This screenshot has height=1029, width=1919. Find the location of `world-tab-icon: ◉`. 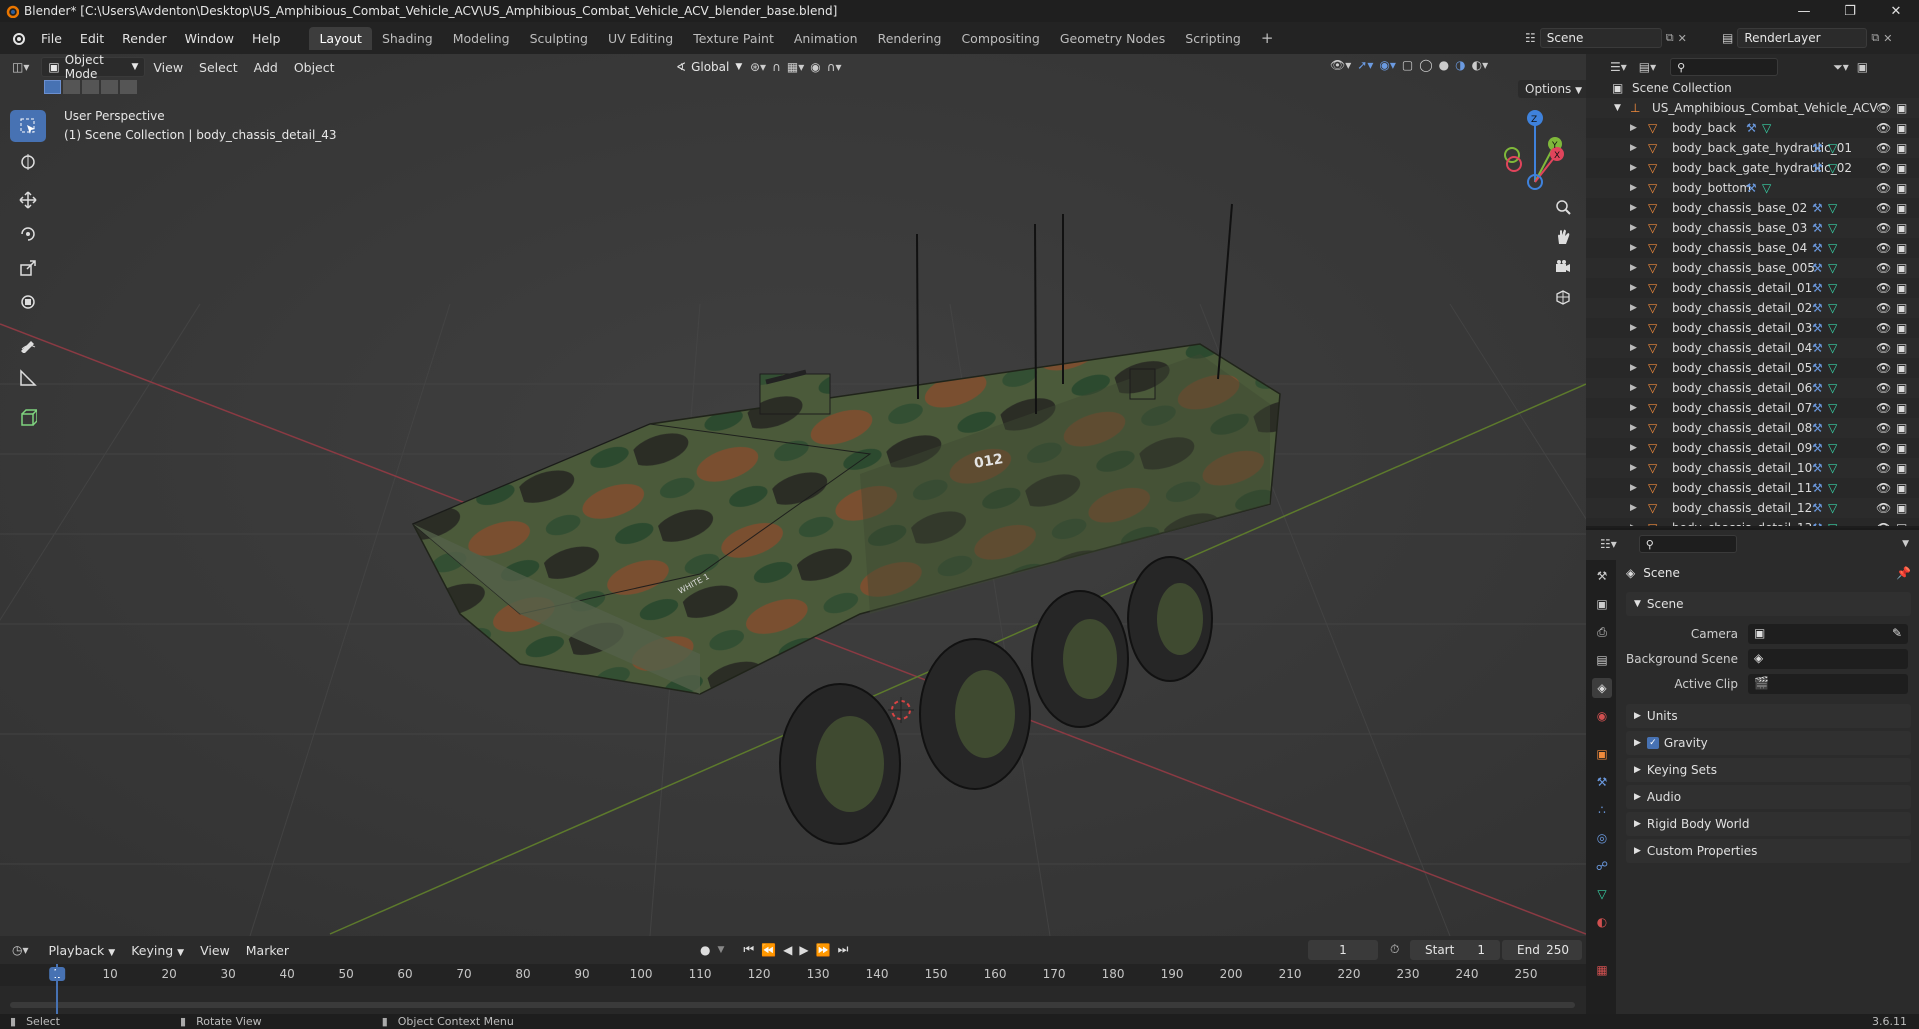

world-tab-icon: ◉ is located at coordinates (1602, 716).